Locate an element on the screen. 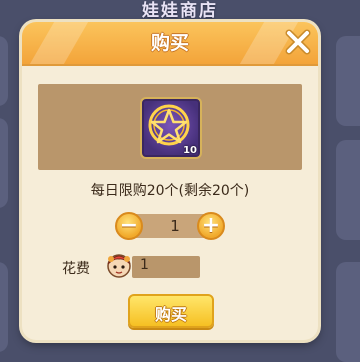 The image size is (360, 362). close-button is located at coordinates (298, 42).